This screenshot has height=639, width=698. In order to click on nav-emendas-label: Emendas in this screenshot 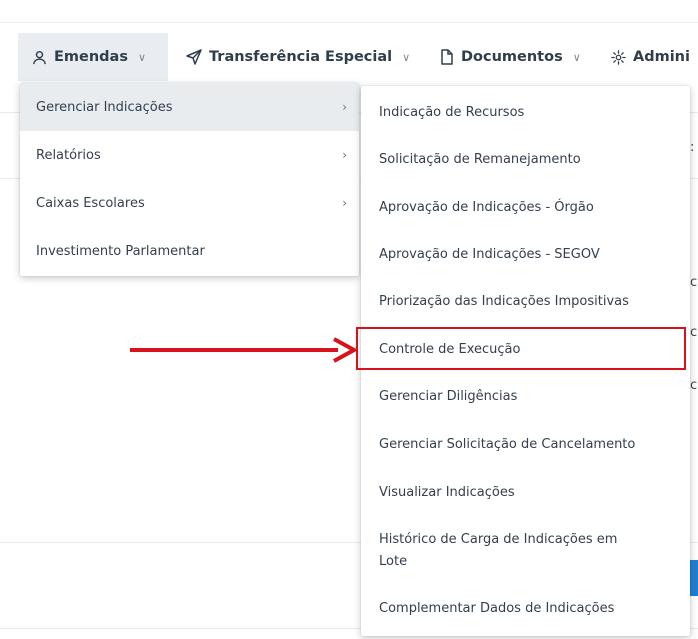, I will do `click(91, 57)`.